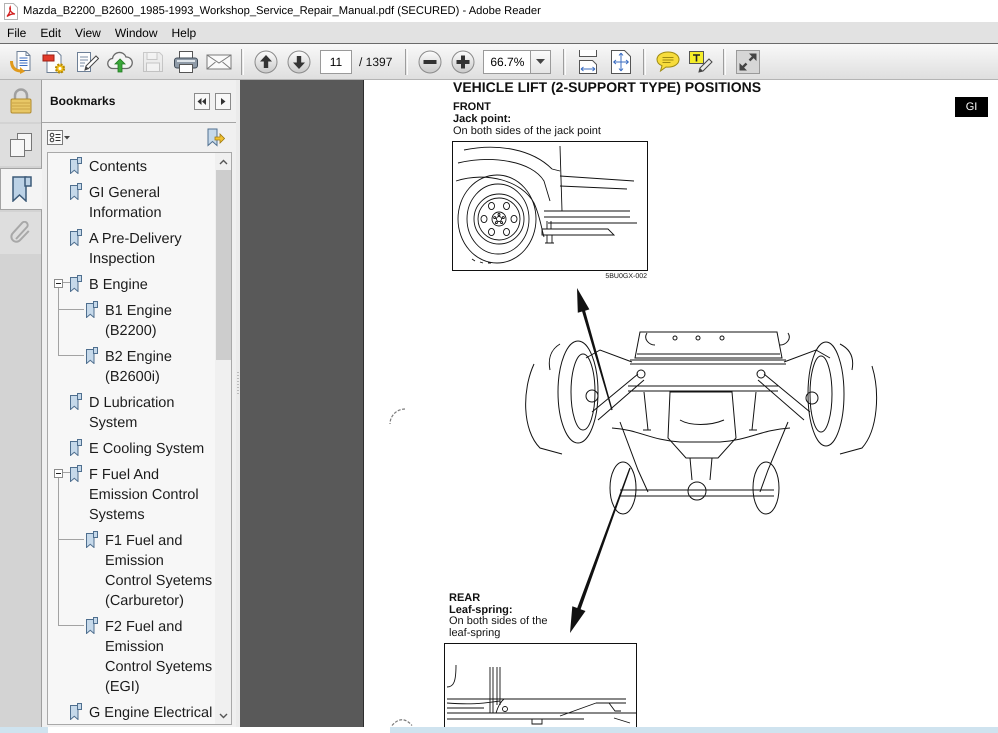 The image size is (998, 733). Describe the element at coordinates (88, 32) in the screenshot. I see `menu-item: View` at that location.